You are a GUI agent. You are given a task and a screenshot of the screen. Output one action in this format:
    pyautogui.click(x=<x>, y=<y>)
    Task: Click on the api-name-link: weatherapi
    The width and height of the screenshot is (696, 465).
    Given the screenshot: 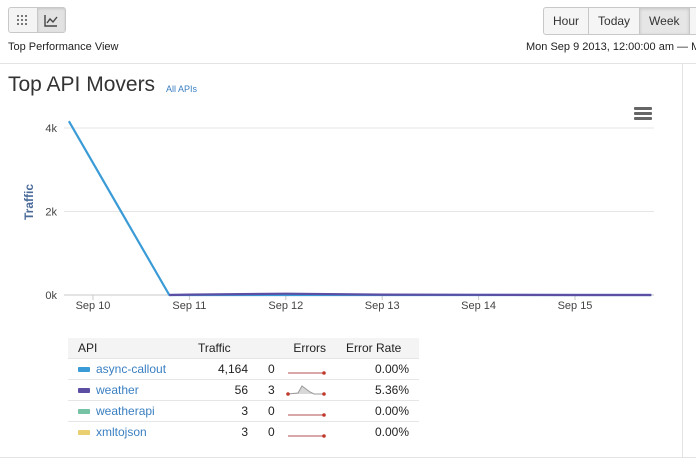 What is the action you would take?
    pyautogui.click(x=125, y=411)
    